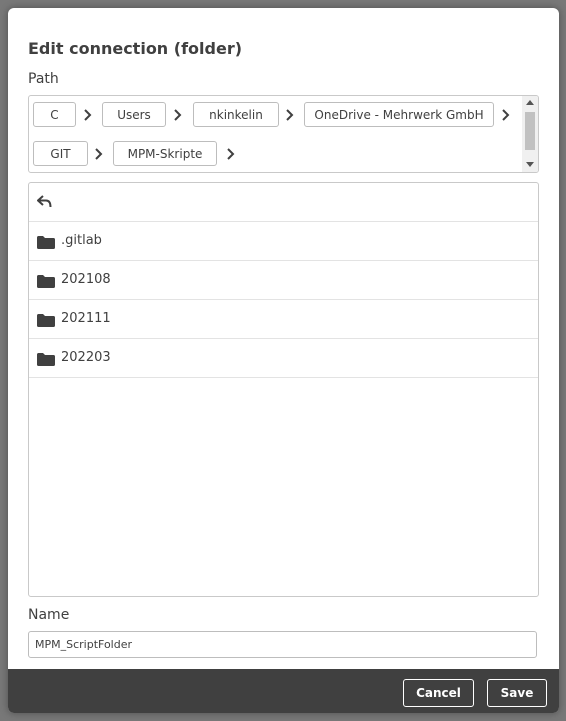 The height and width of the screenshot is (721, 566). Describe the element at coordinates (135, 48) in the screenshot. I see `dialog-title: Edit connection (folder)` at that location.